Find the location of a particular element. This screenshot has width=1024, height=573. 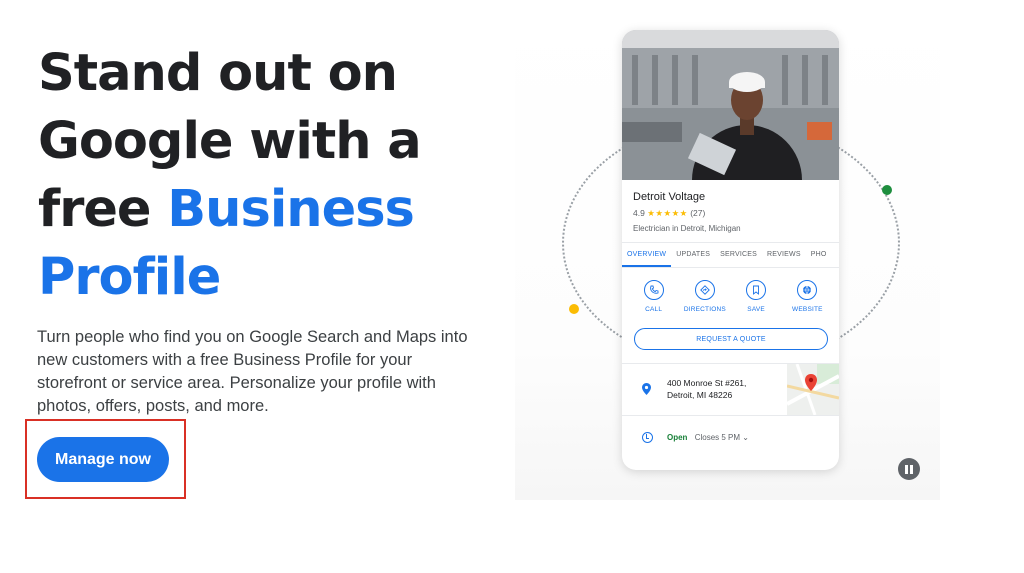

directions-action: DIRECTIONS is located at coordinates (705, 296).